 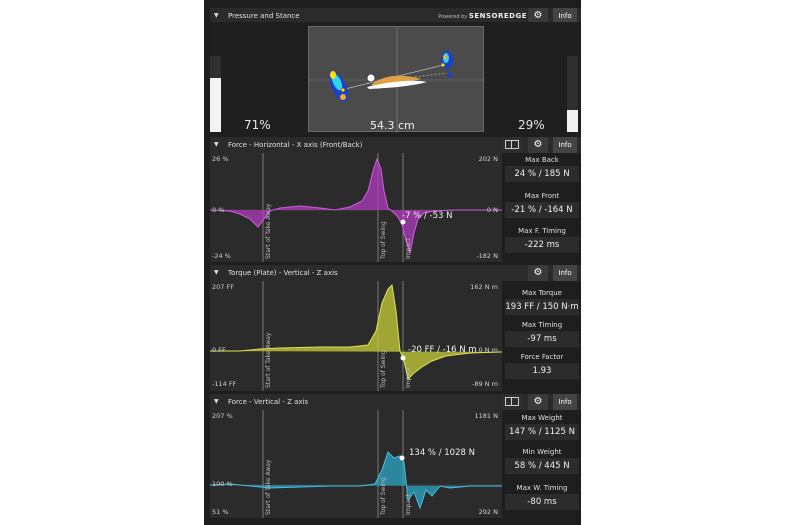 I want to click on stat-value: 58 % / 445 N, so click(x=542, y=466).